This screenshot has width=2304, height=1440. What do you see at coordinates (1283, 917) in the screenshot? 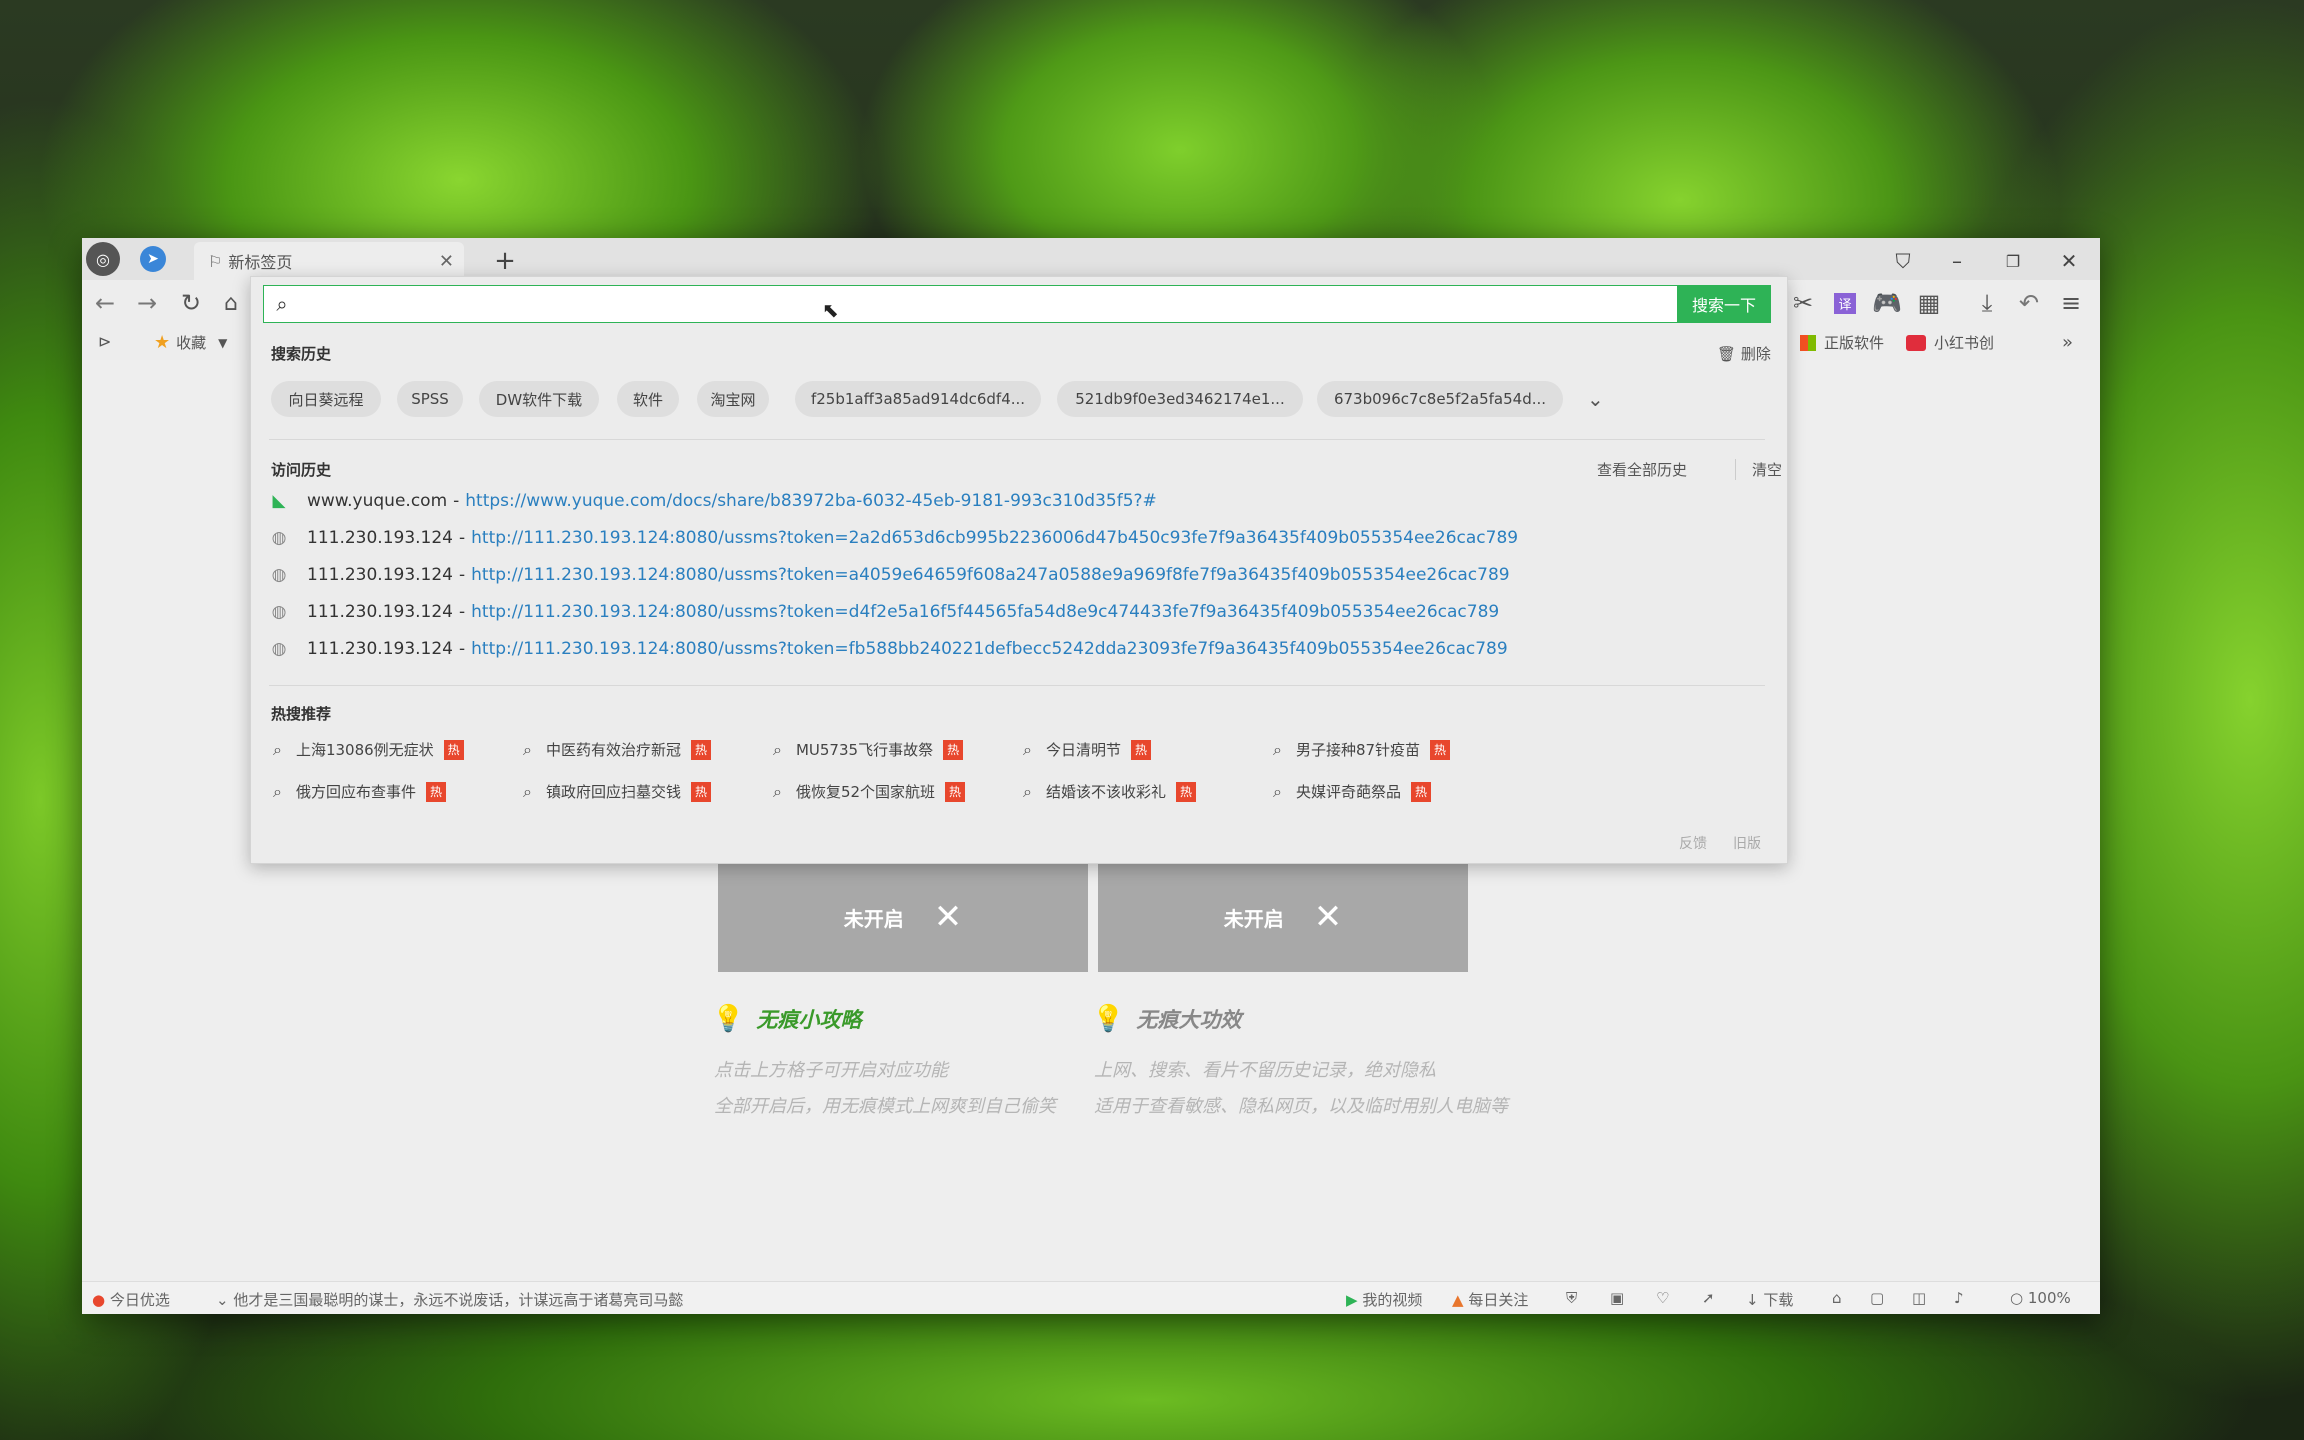
I see `incognito-card-2: 未开启 ✕` at bounding box center [1283, 917].